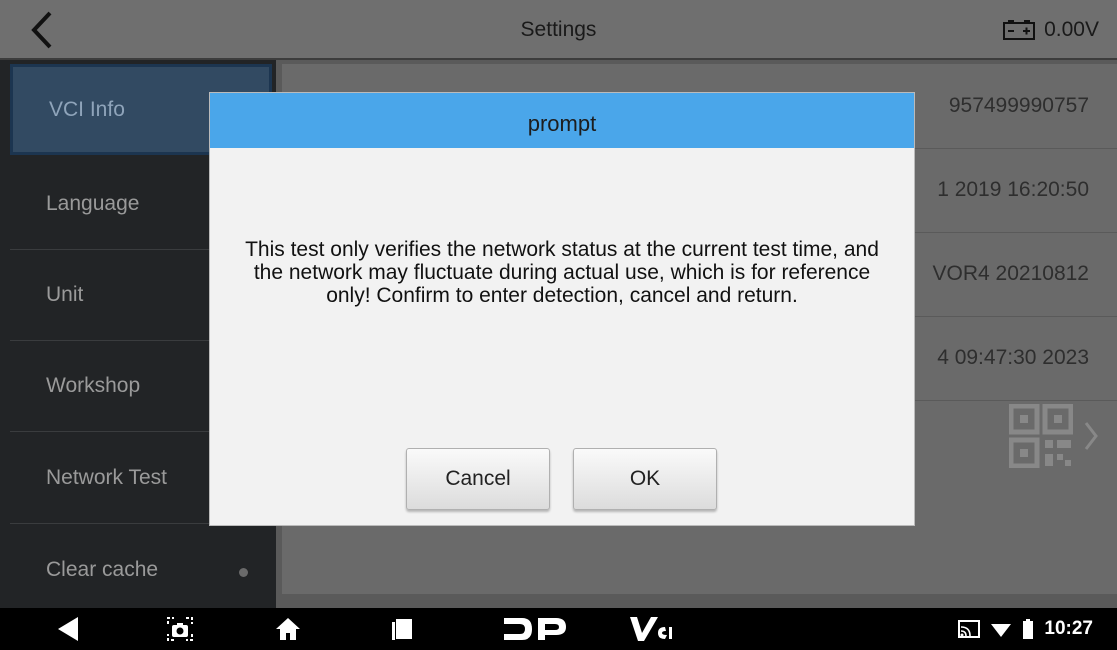 This screenshot has height=650, width=1117. What do you see at coordinates (1041, 436) in the screenshot?
I see `qr-code-icon` at bounding box center [1041, 436].